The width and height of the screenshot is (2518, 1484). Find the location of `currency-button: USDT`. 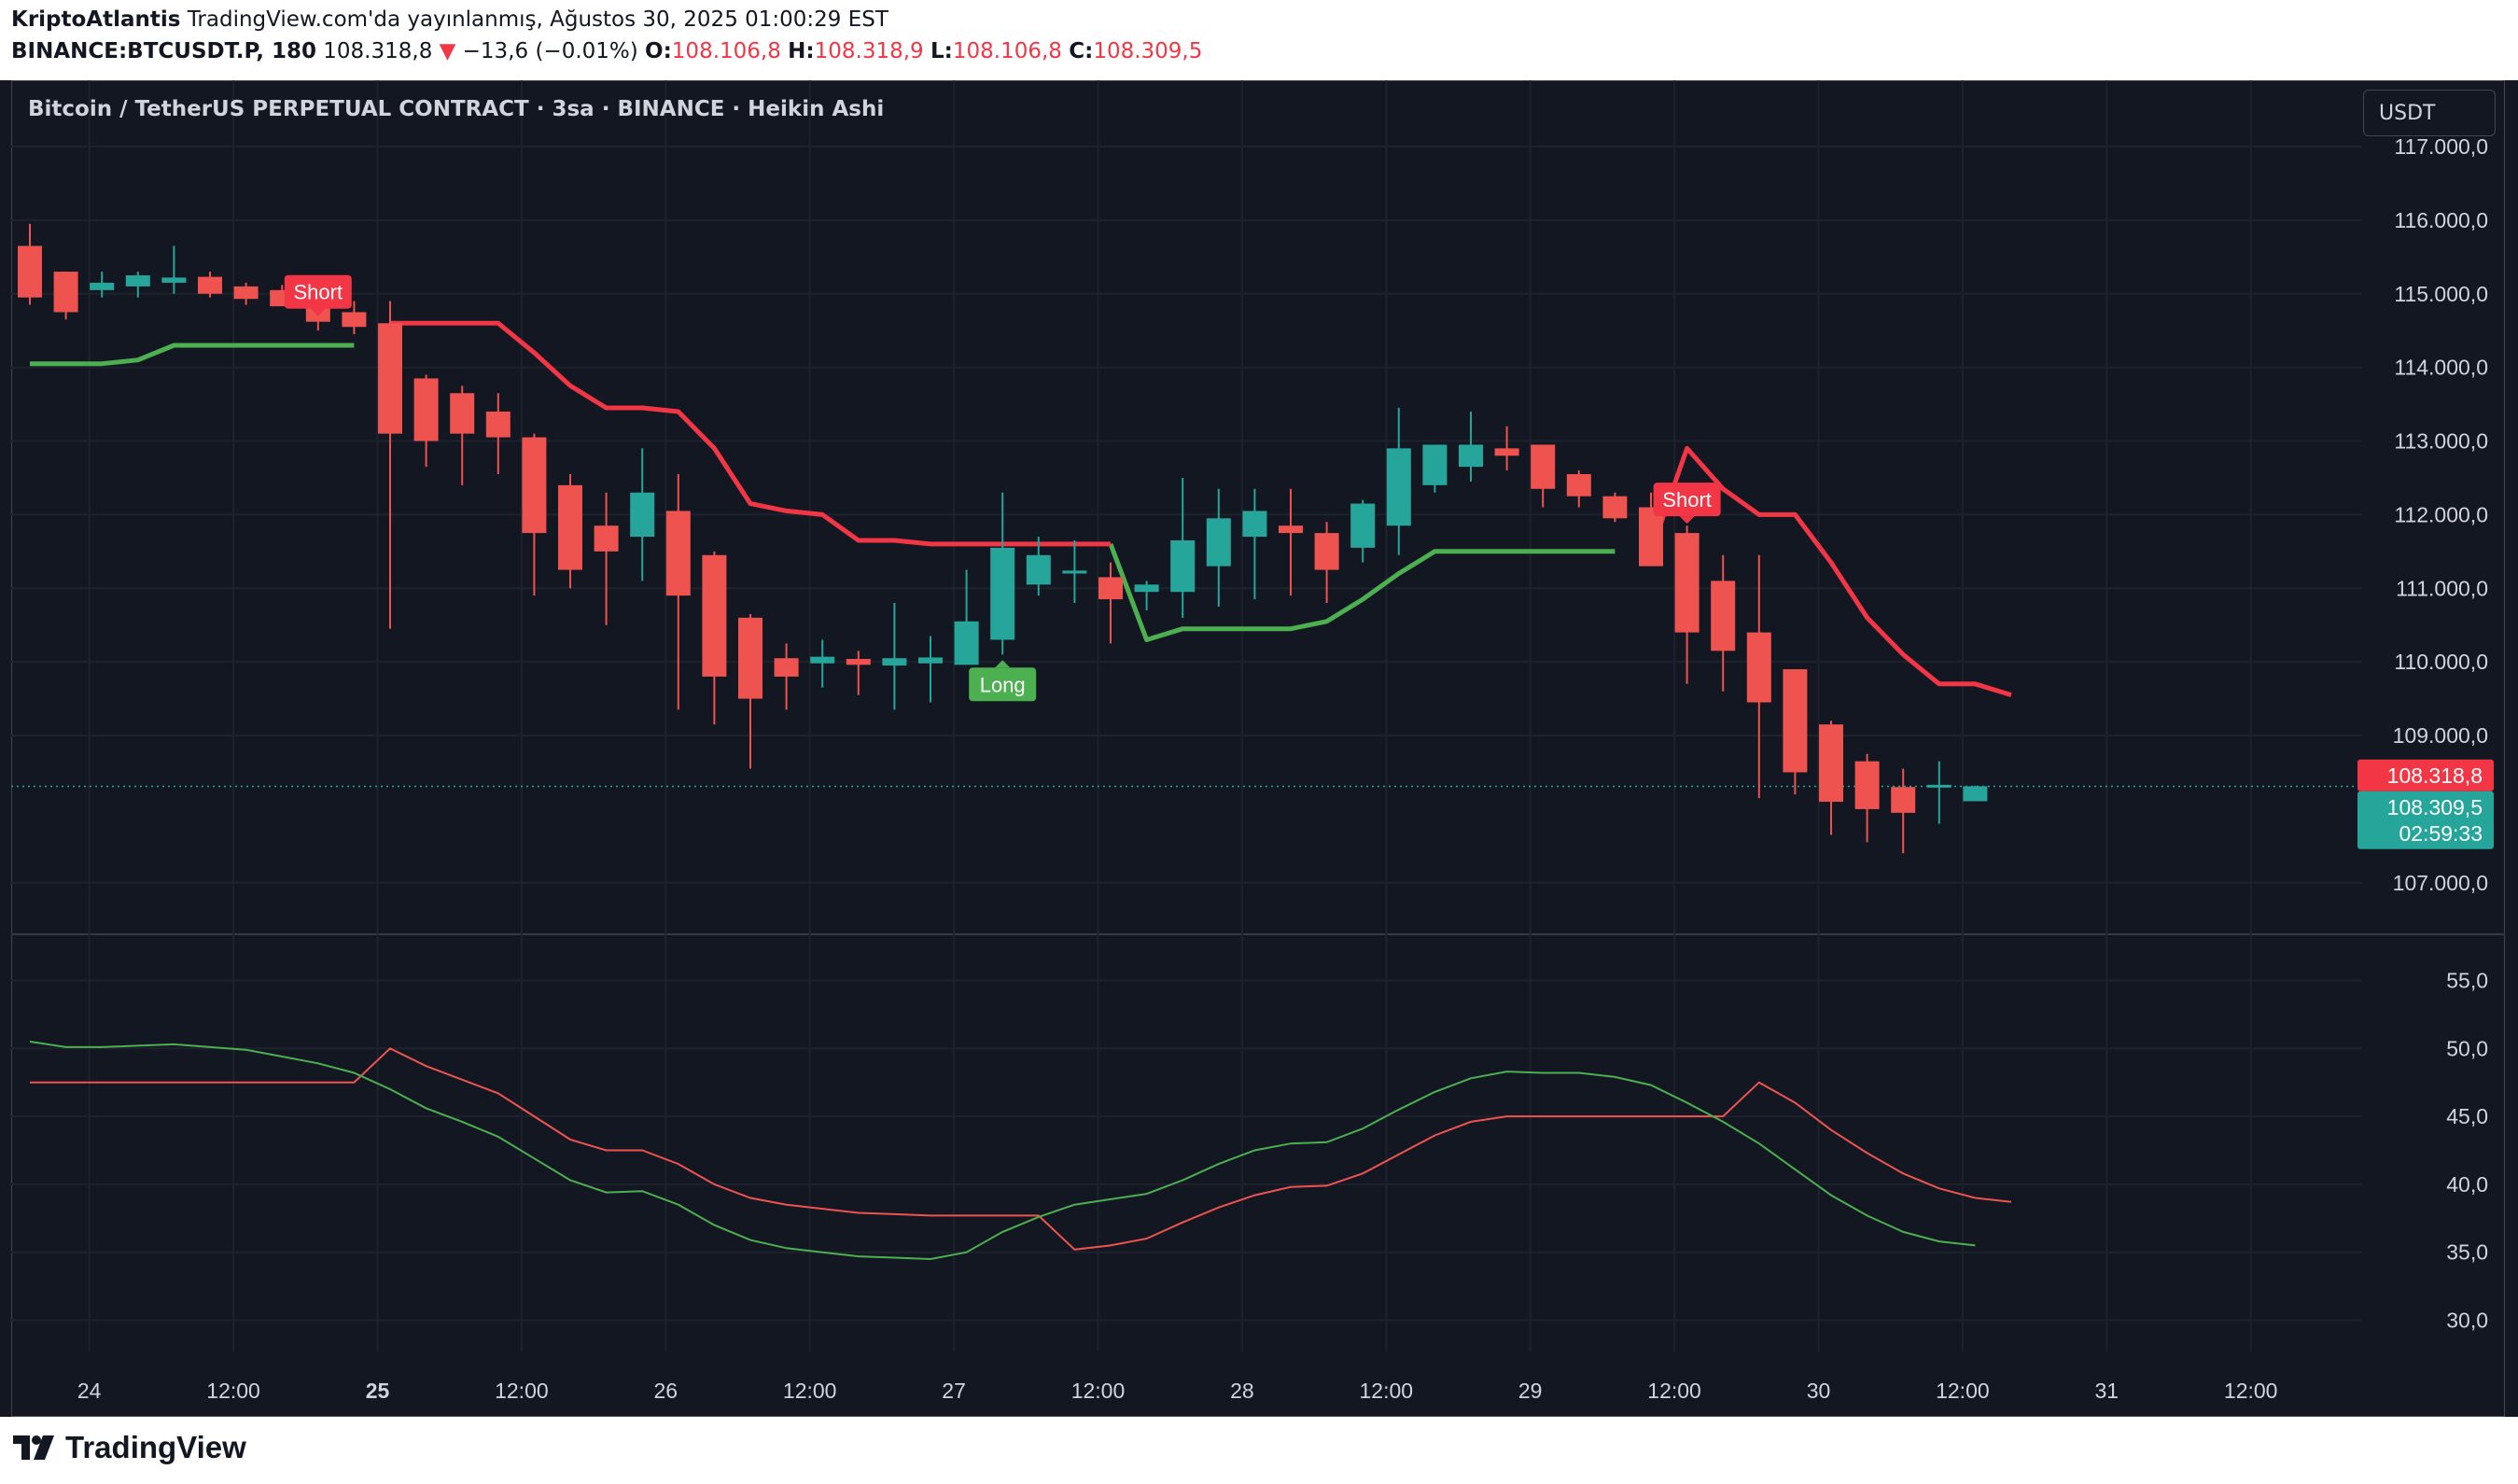

currency-button: USDT is located at coordinates (2429, 113).